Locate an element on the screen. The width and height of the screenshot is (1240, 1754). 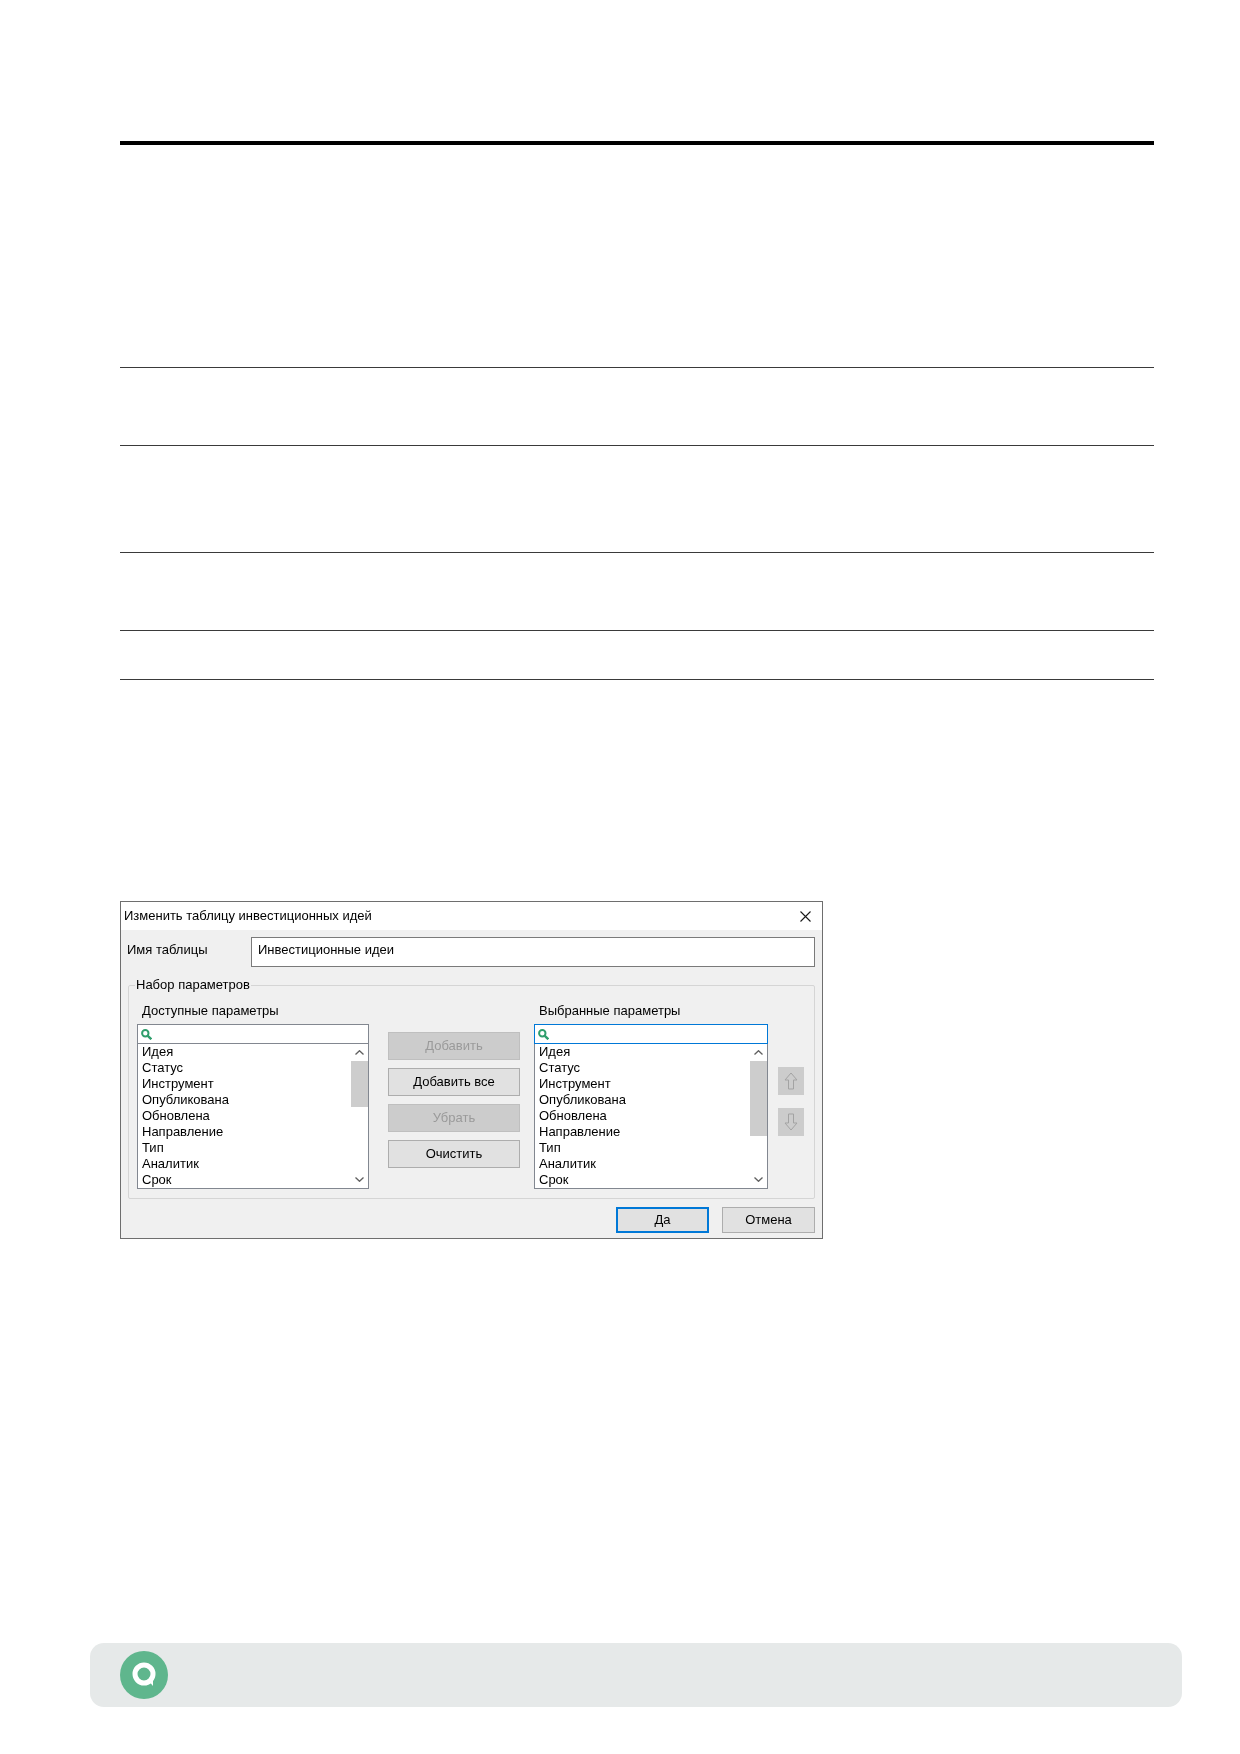
window-title: Изменить таблицу инвестиционных идей is located at coordinates (248, 916).